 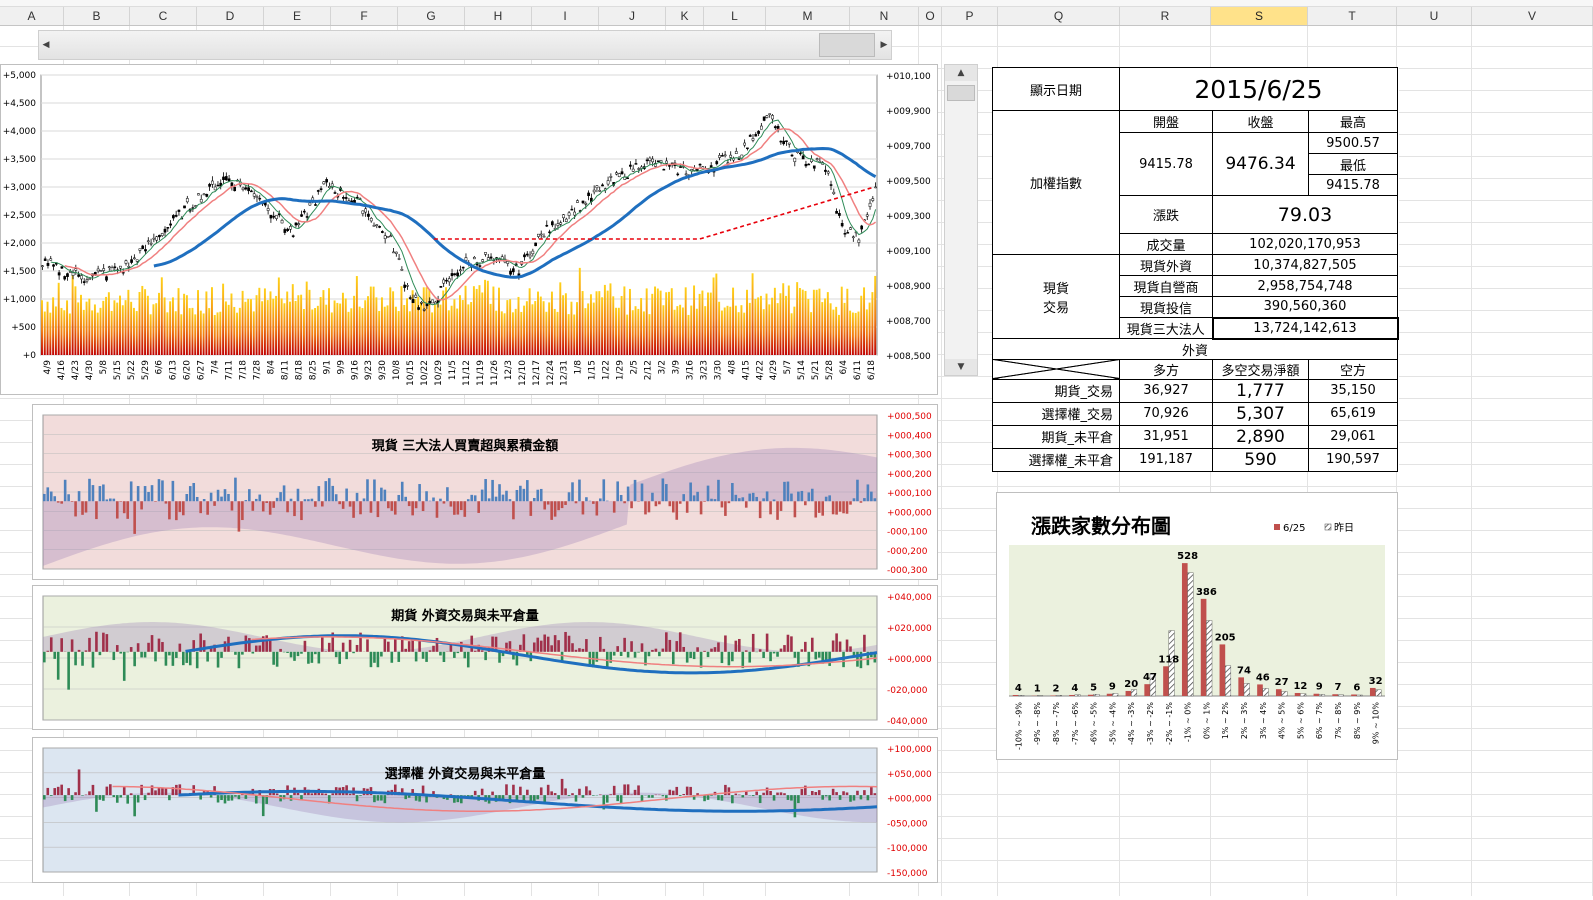 What do you see at coordinates (1338, 721) in the screenshot?
I see `x-axis-tick: 7% ~ 8%` at bounding box center [1338, 721].